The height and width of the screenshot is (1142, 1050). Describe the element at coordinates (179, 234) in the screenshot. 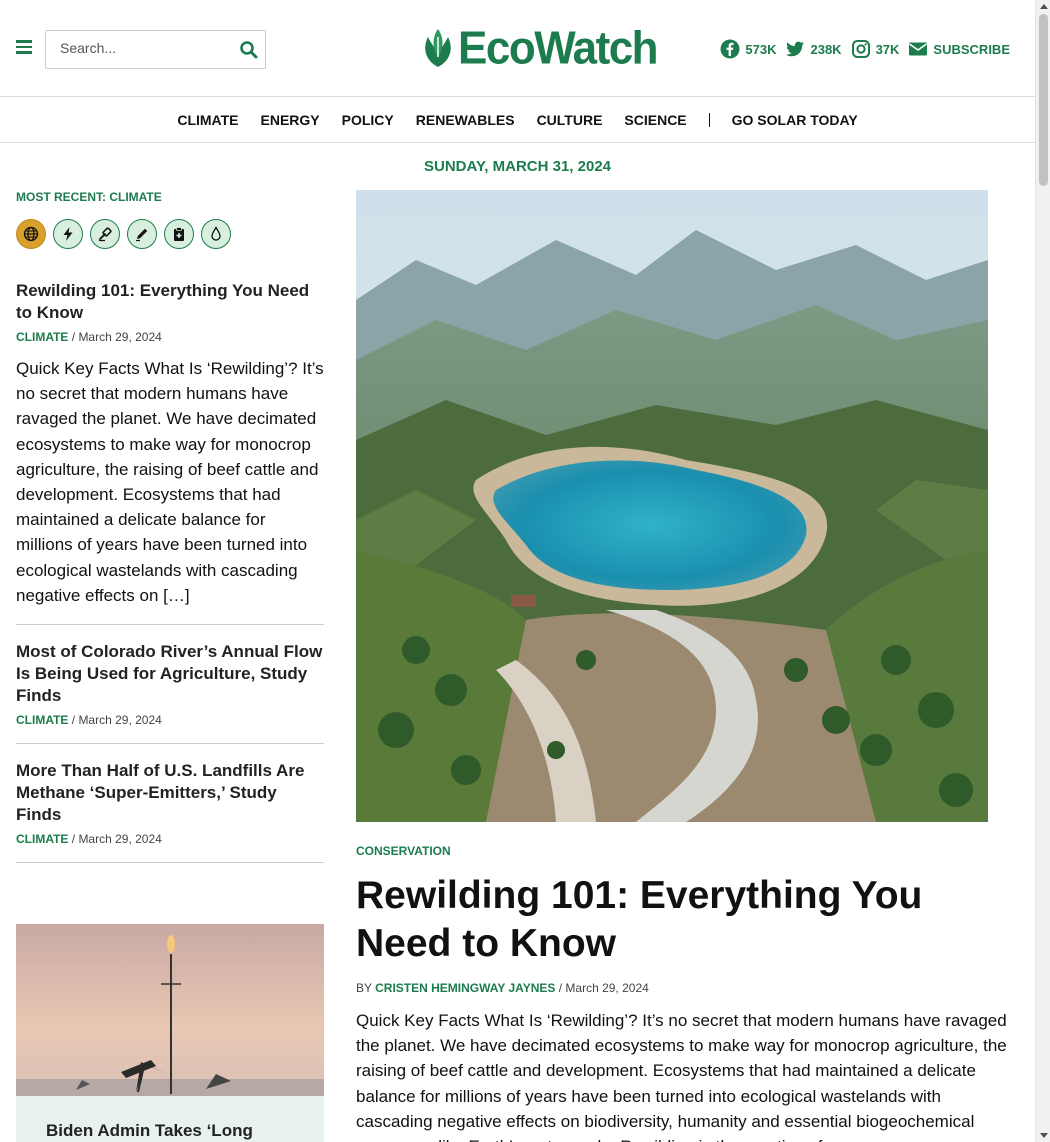

I see `clipboard-icon` at that location.